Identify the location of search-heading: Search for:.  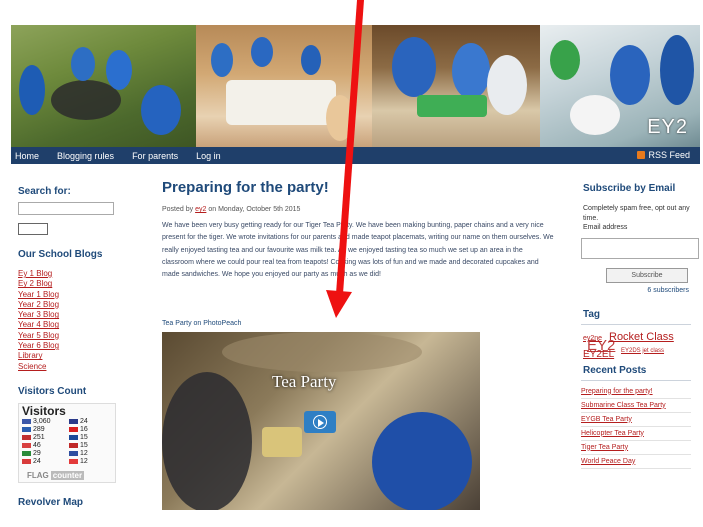
(44, 191).